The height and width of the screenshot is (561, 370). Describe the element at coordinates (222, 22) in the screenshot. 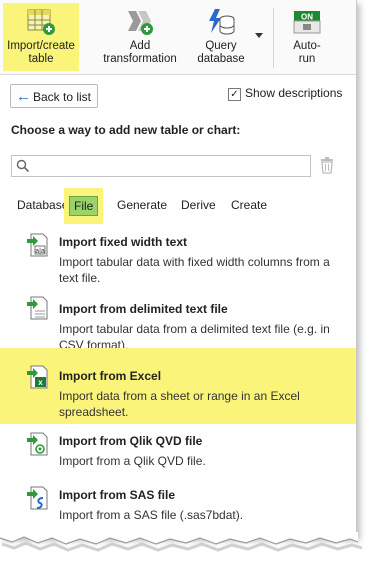

I see `database-query-icon` at that location.